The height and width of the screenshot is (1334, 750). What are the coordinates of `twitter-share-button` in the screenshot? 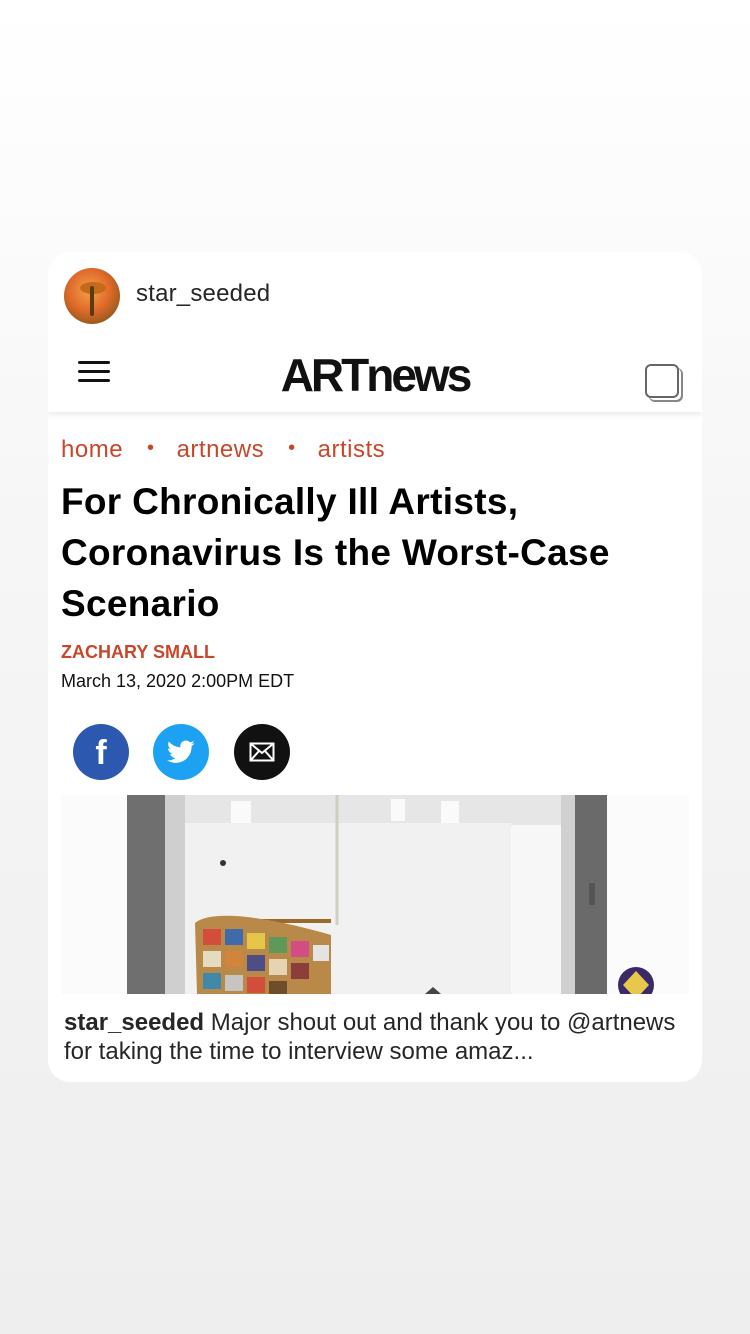 It's located at (181, 752).